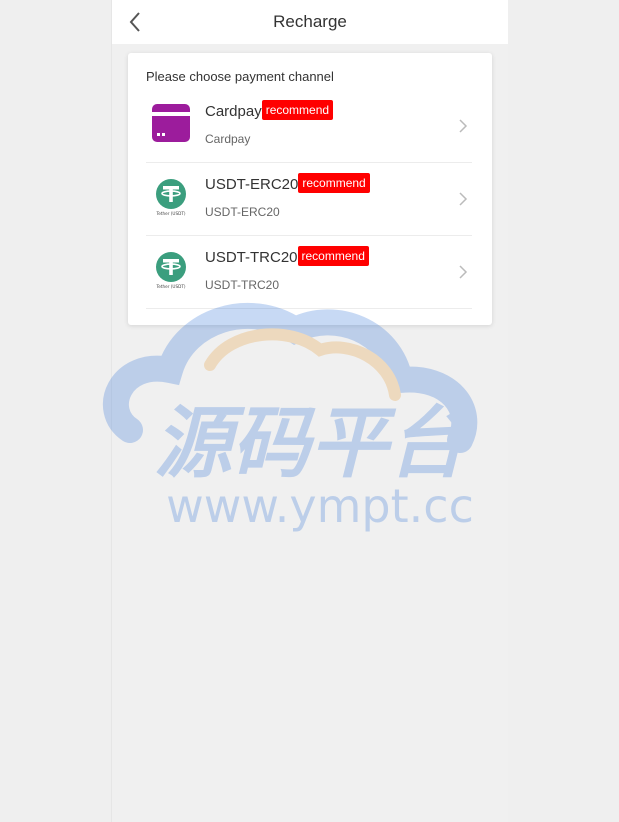 The image size is (619, 822). Describe the element at coordinates (233, 111) in the screenshot. I see `channel-name: Cardpay` at that location.